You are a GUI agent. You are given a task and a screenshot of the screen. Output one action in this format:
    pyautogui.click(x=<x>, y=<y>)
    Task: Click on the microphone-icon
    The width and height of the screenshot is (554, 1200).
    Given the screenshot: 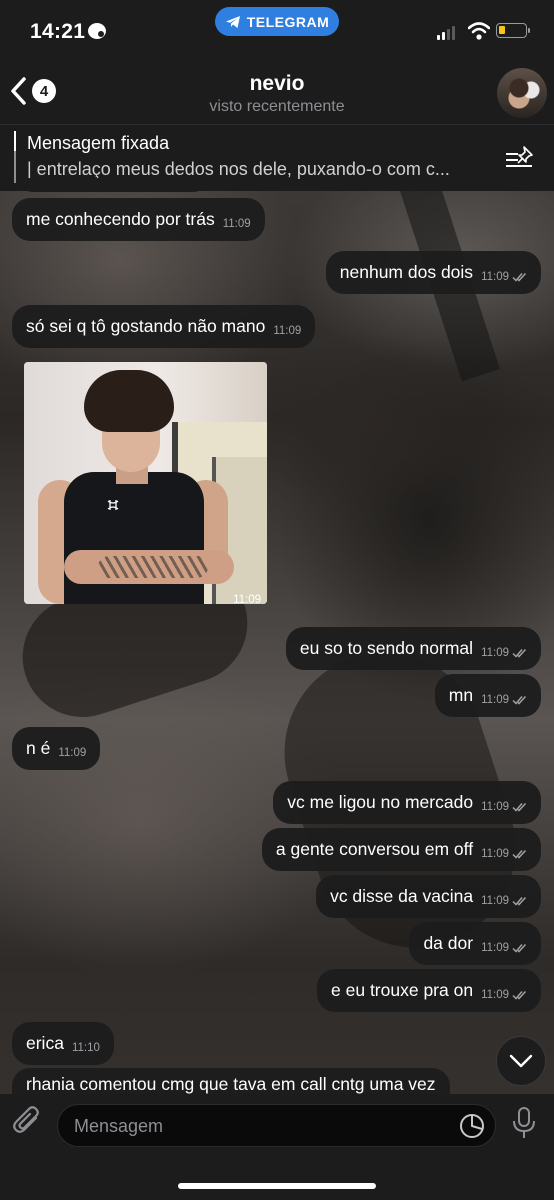 What is the action you would take?
    pyautogui.click(x=524, y=1123)
    